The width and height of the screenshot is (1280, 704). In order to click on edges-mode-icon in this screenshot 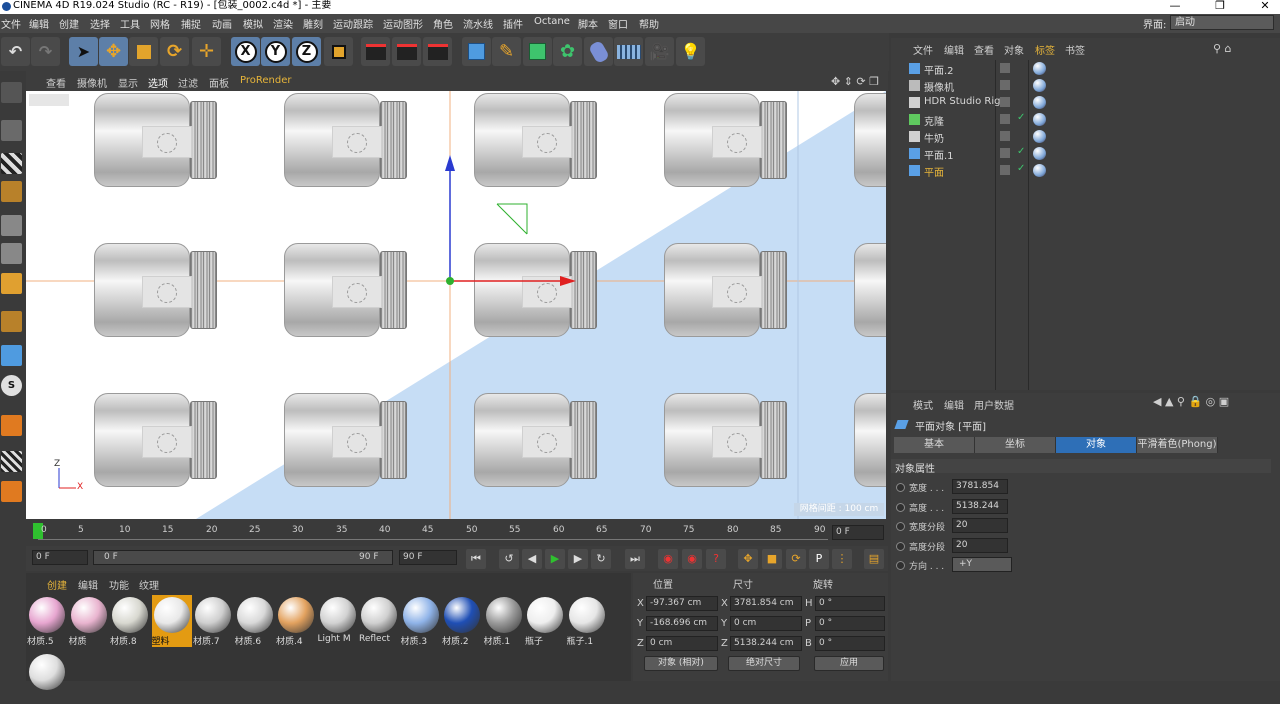, I will do `click(11, 253)`.